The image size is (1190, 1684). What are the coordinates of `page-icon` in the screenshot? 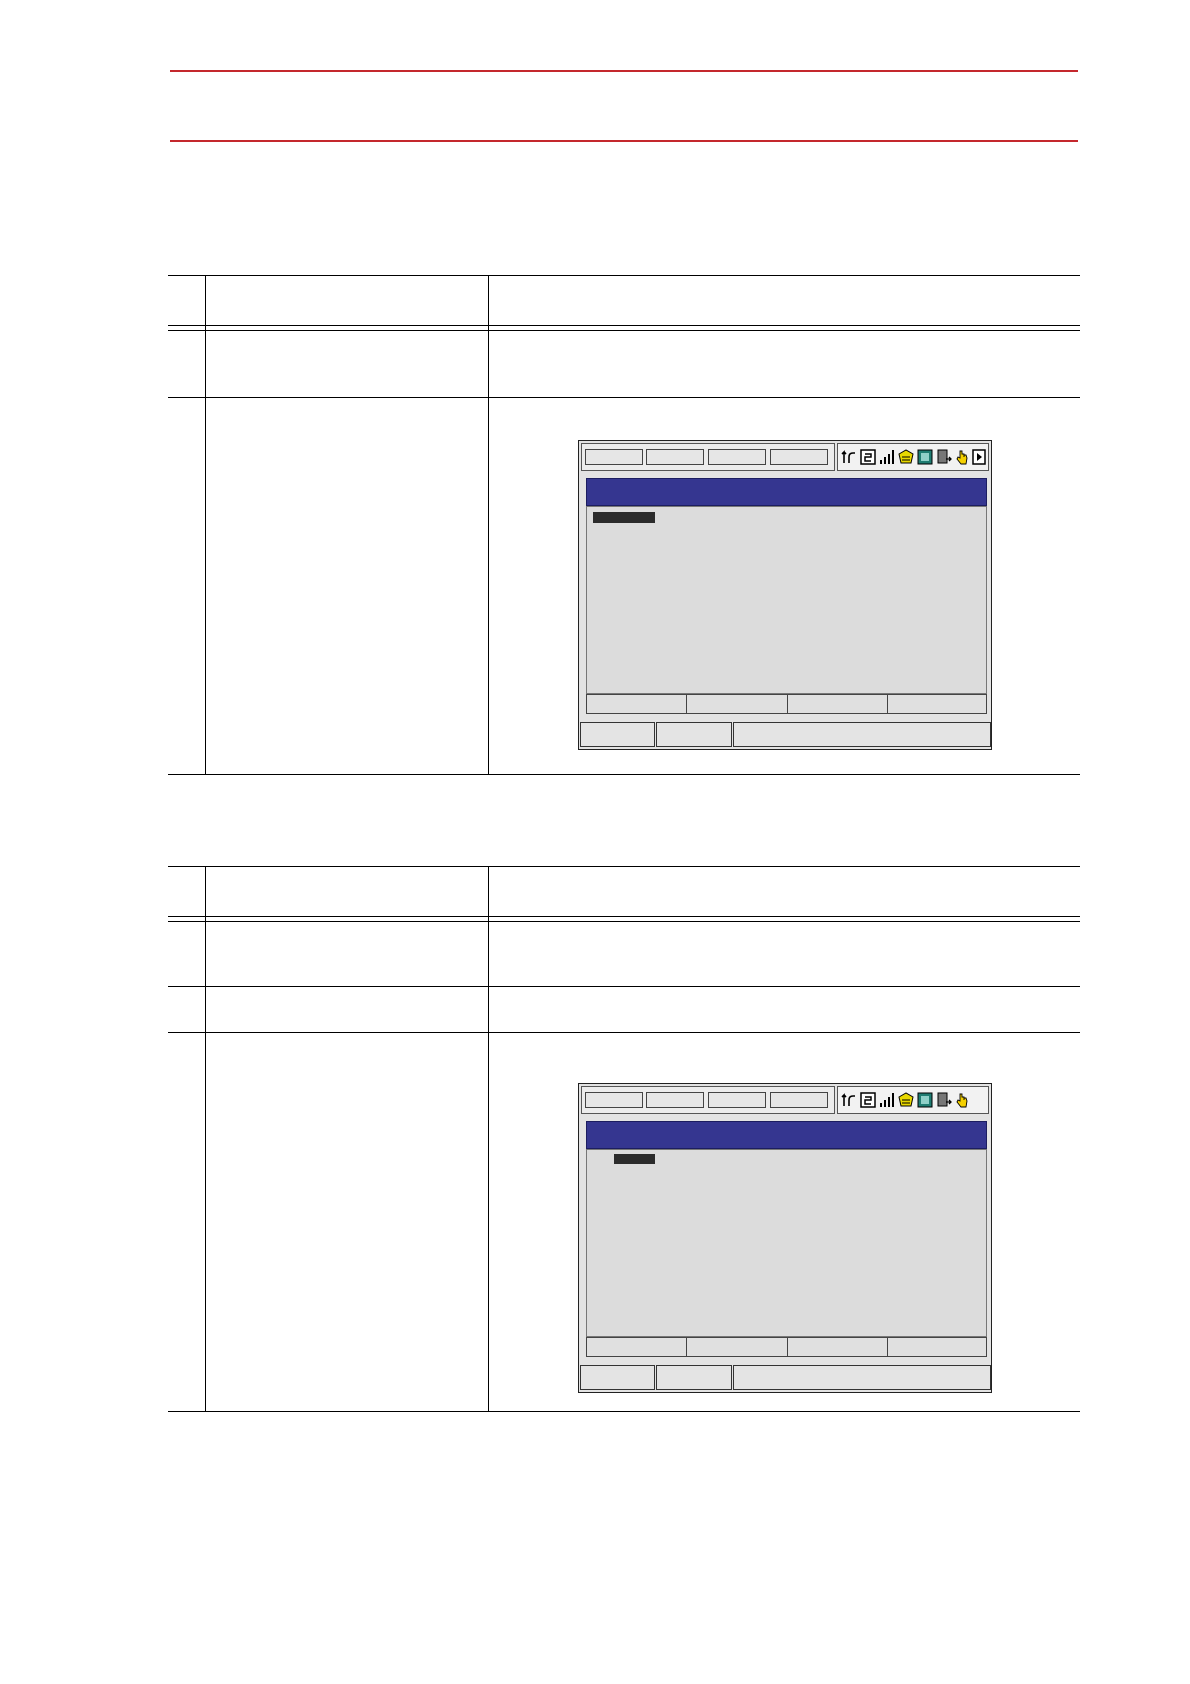 It's located at (979, 457).